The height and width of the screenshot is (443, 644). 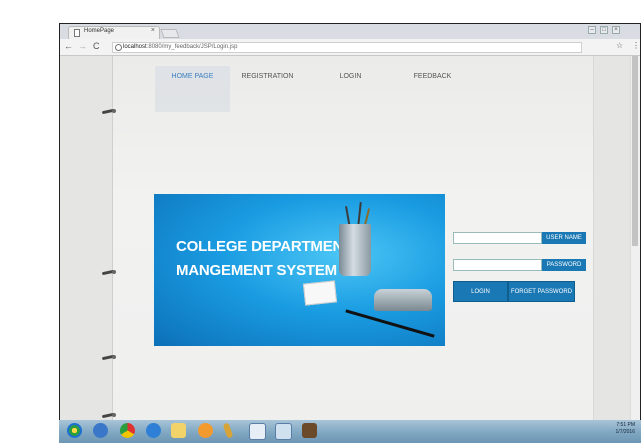 What do you see at coordinates (178, 430) in the screenshot?
I see `folder-icon` at bounding box center [178, 430].